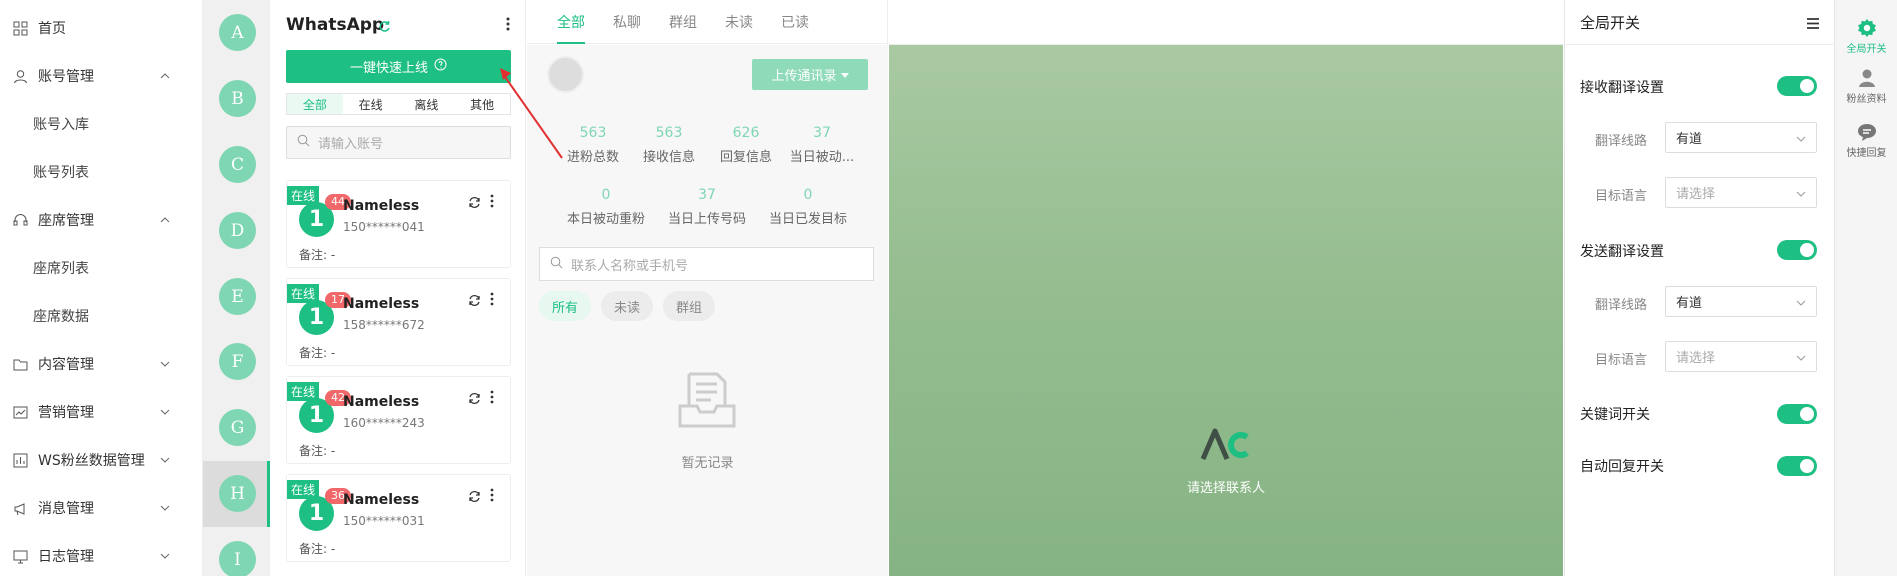  I want to click on send-route-select: 有道, so click(1741, 301).